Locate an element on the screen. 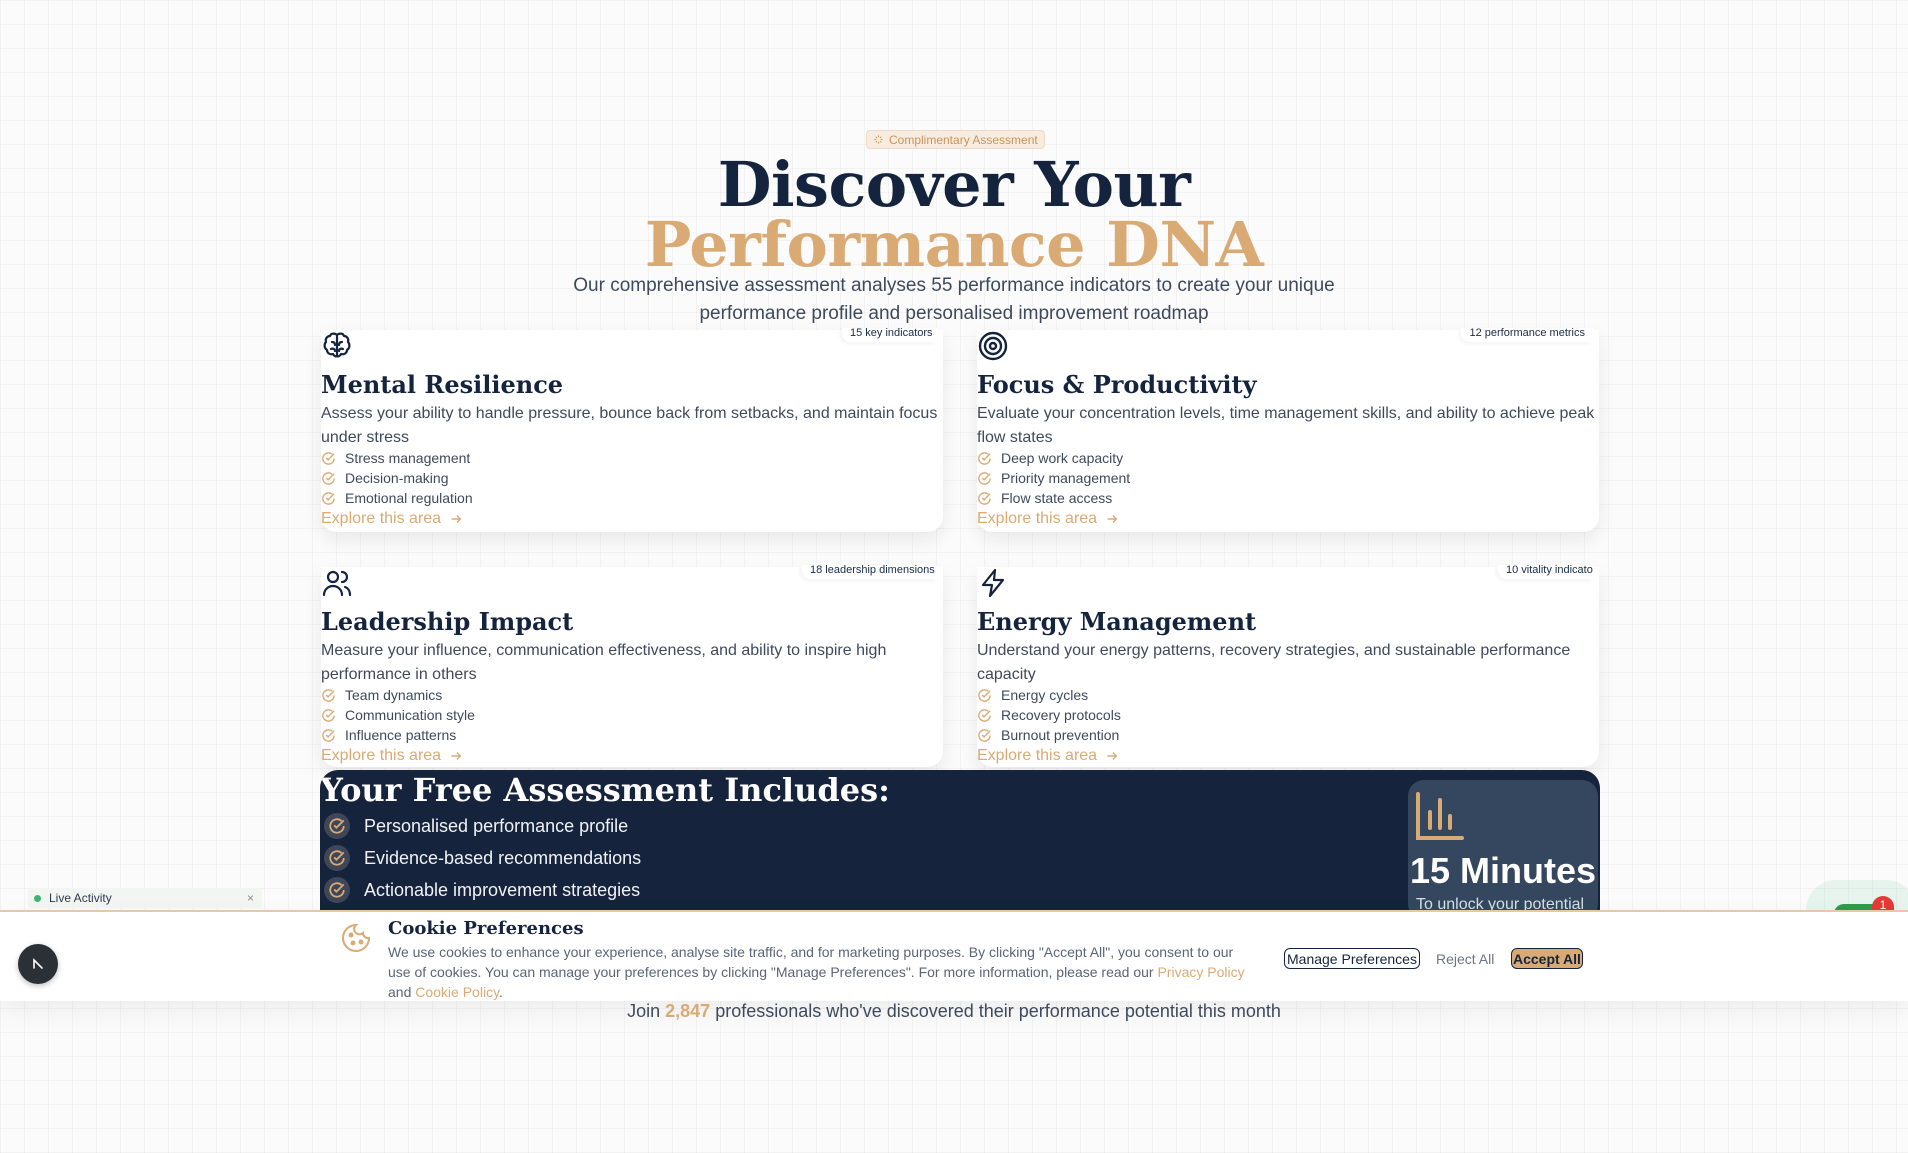  live-status-dot is located at coordinates (37, 898).